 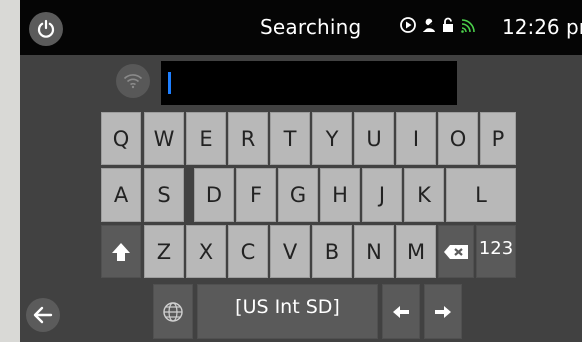 I want to click on lock-icon, so click(x=448, y=24).